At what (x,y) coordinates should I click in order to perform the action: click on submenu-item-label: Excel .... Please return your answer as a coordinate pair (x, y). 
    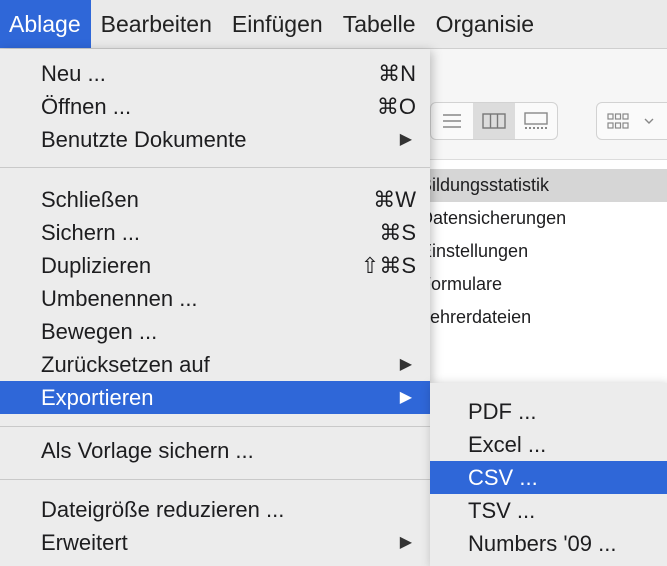
    Looking at the image, I should click on (507, 444).